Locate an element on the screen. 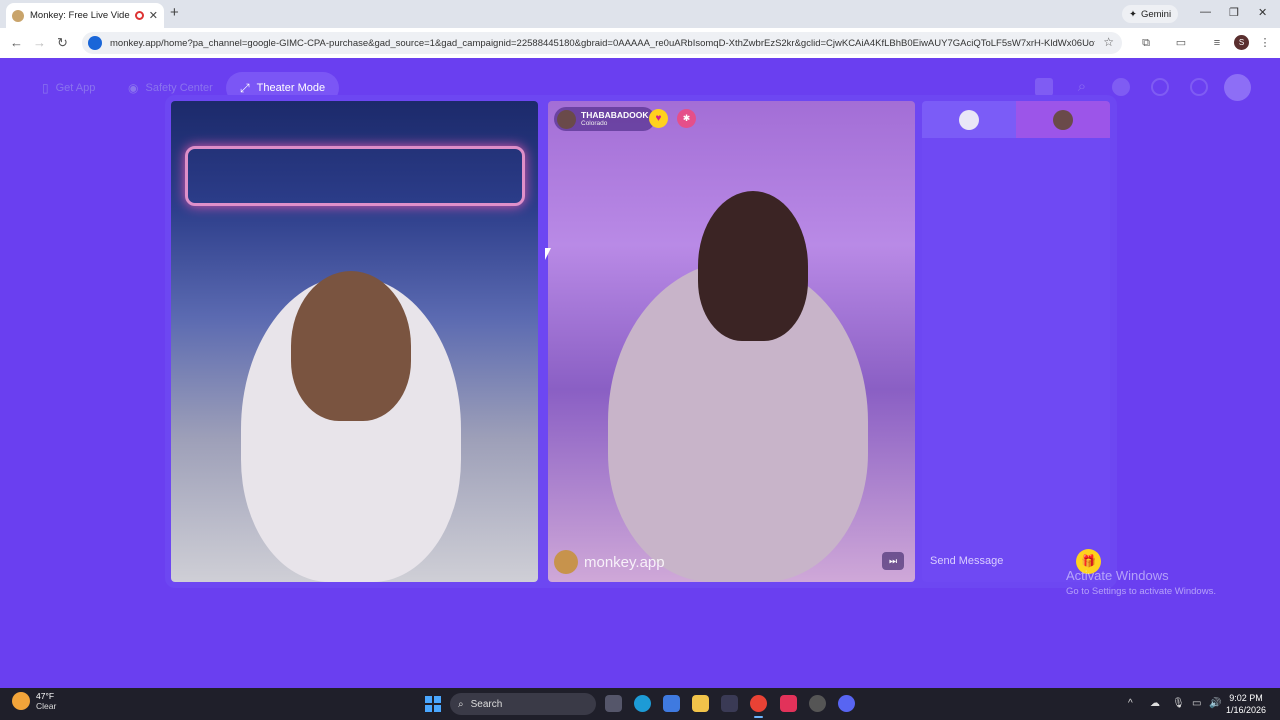  cast-icon: ▭ is located at coordinates (1181, 43).